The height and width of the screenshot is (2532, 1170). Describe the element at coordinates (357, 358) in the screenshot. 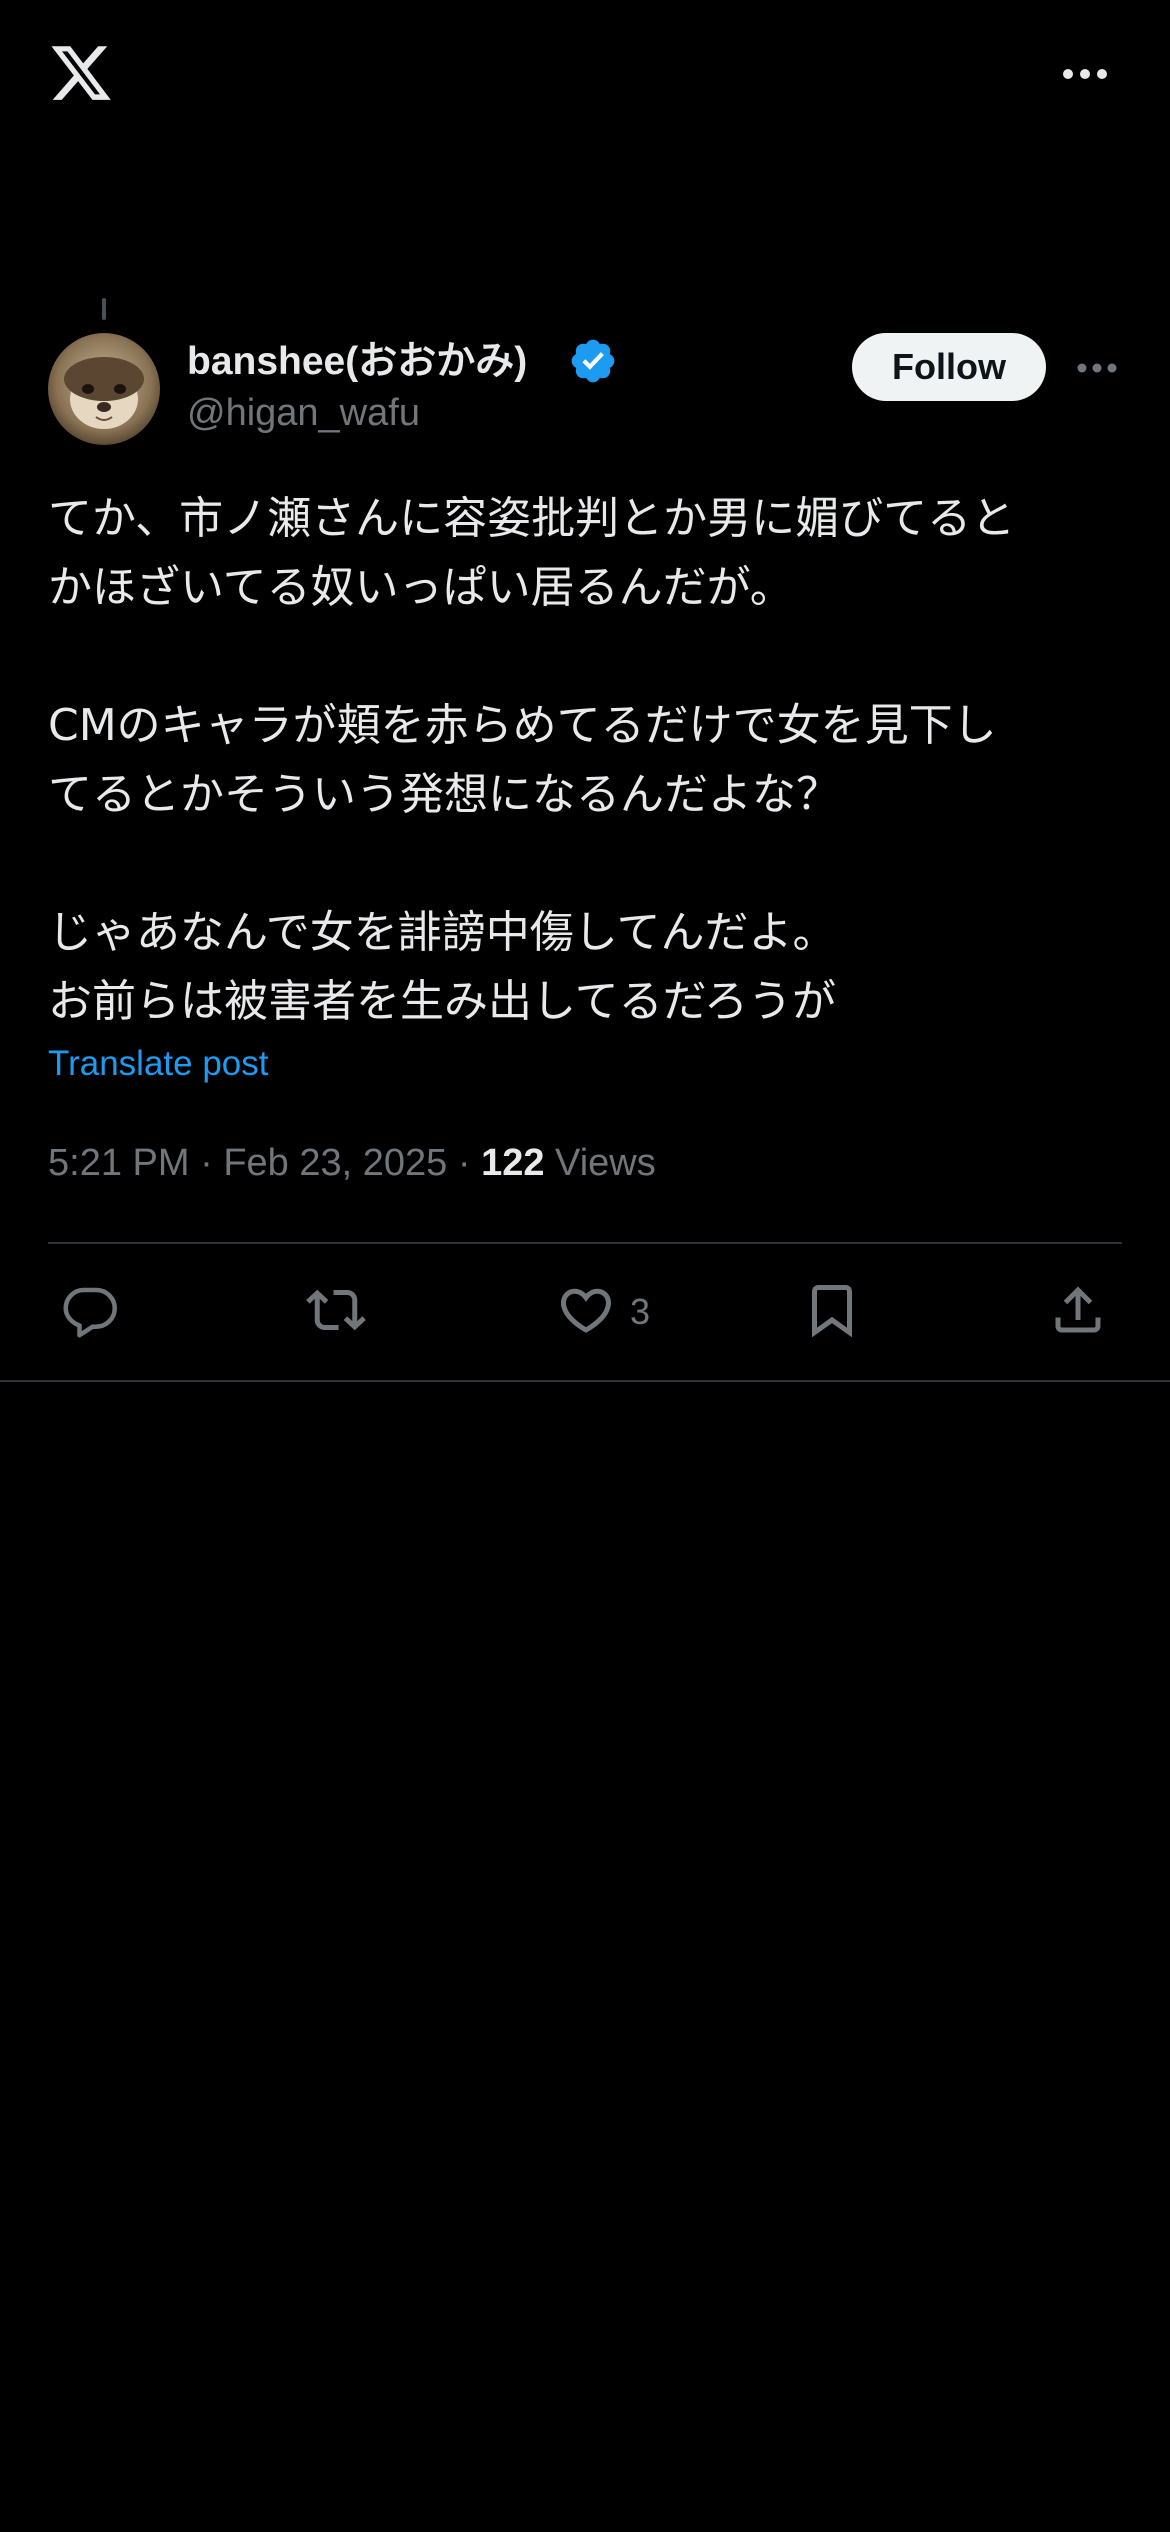

I see `author-display-name: banshee(おおかみ)` at that location.